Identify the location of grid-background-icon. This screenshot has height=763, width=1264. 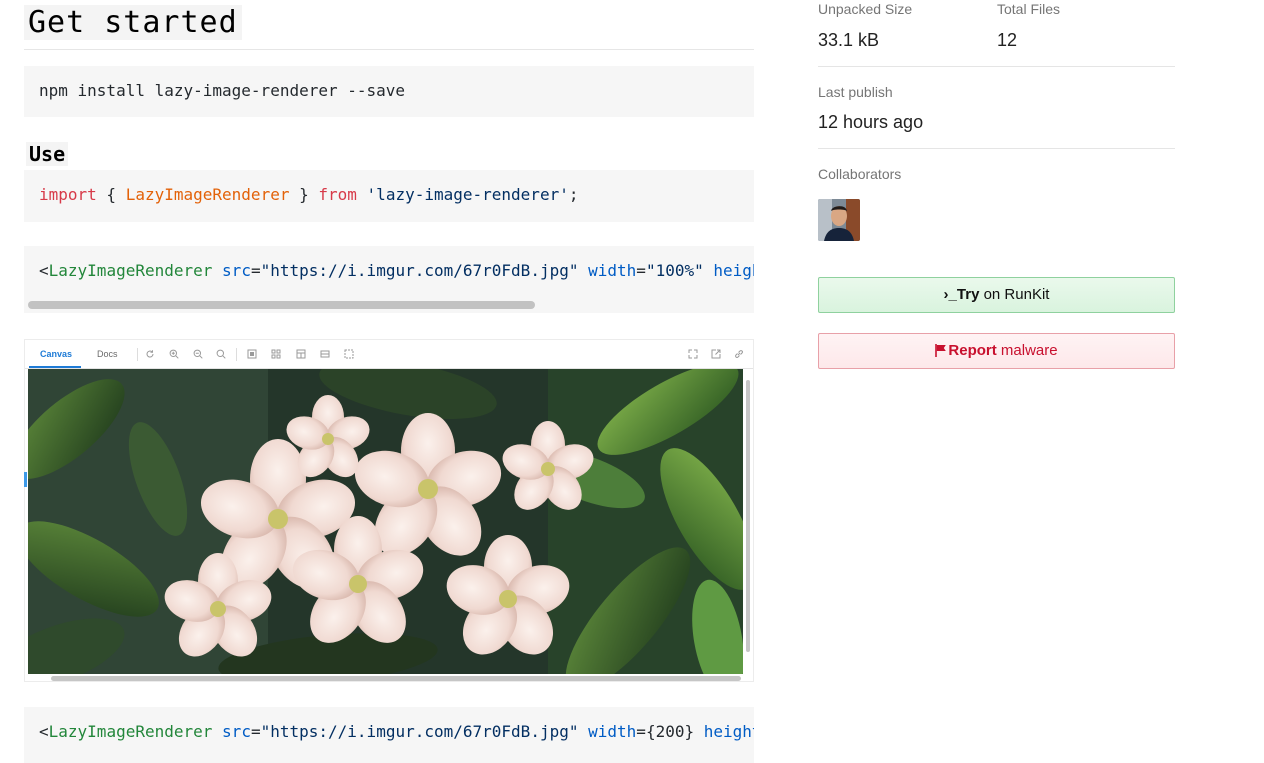
(252, 354).